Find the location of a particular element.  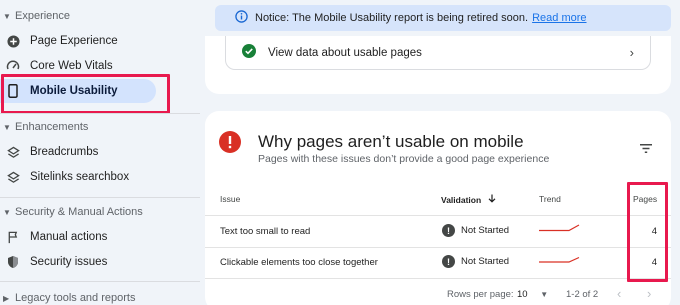

pagination-range: 1-2 of 2 is located at coordinates (582, 294).